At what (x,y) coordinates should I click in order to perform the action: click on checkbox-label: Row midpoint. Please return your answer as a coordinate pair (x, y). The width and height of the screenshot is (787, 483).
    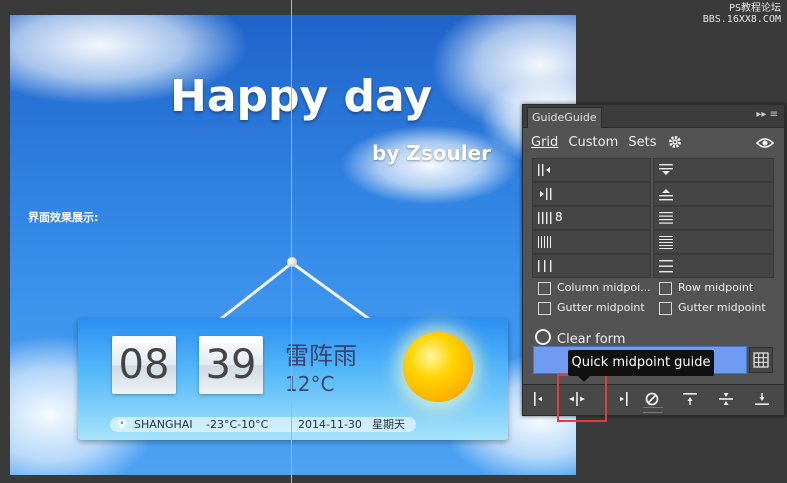
    Looking at the image, I should click on (716, 287).